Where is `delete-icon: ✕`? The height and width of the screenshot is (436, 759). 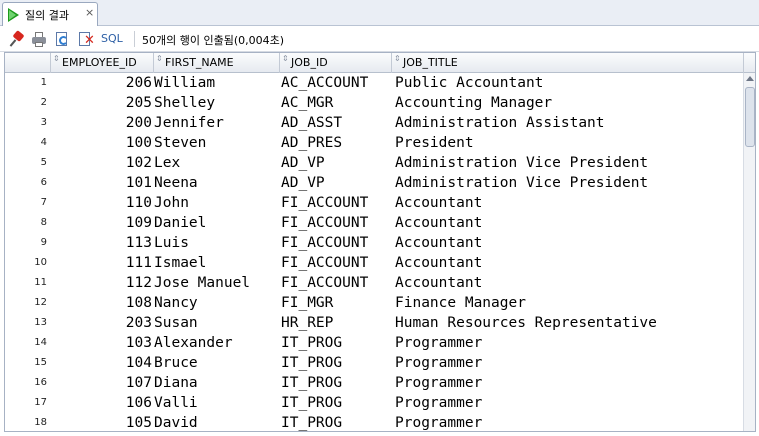 delete-icon: ✕ is located at coordinates (86, 39).